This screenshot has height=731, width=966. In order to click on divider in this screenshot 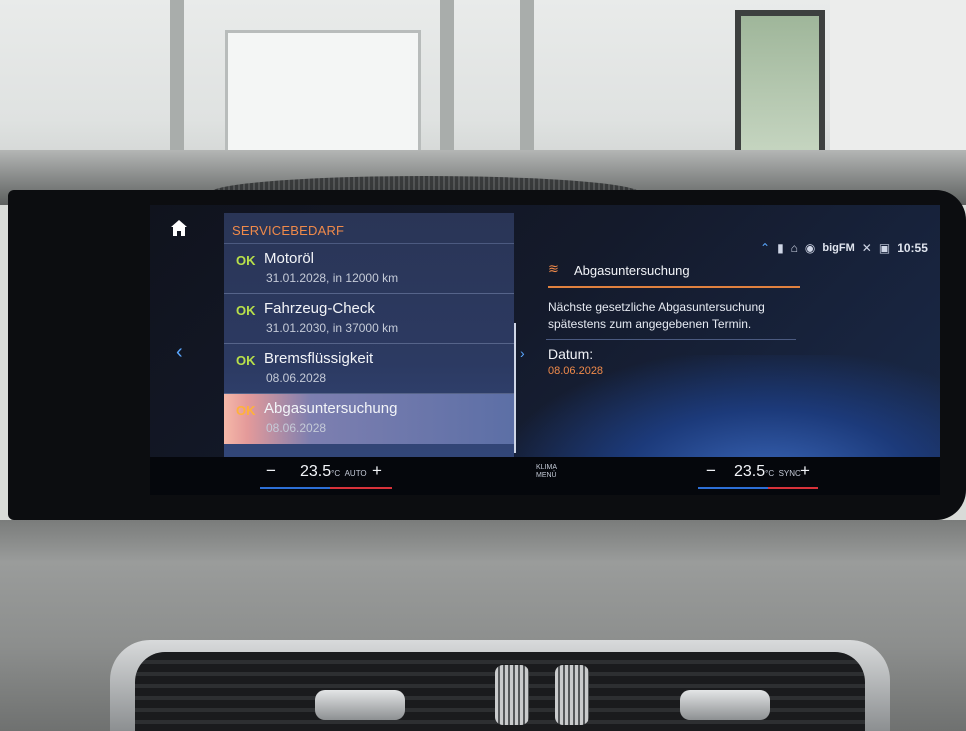, I will do `click(671, 339)`.